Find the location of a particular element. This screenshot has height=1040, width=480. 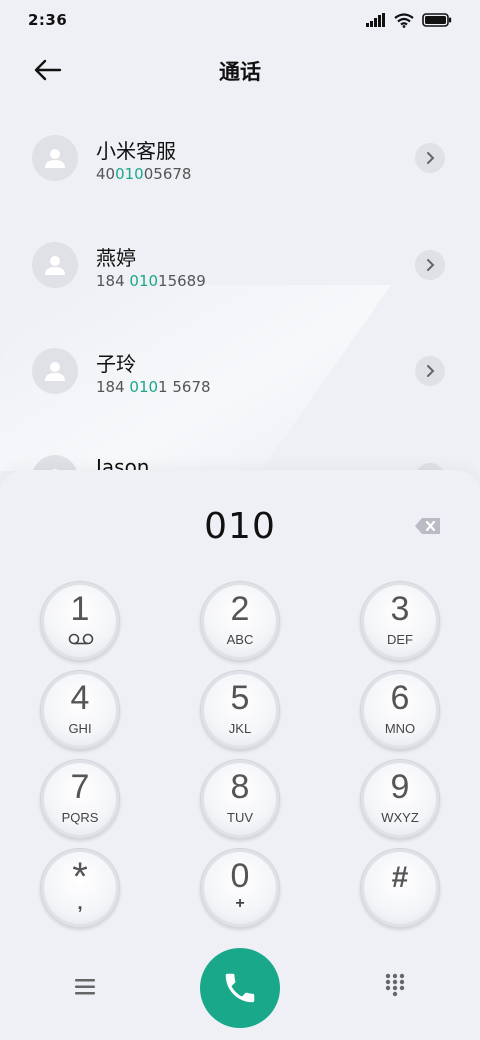

key-5: 5 JKL is located at coordinates (240, 710).